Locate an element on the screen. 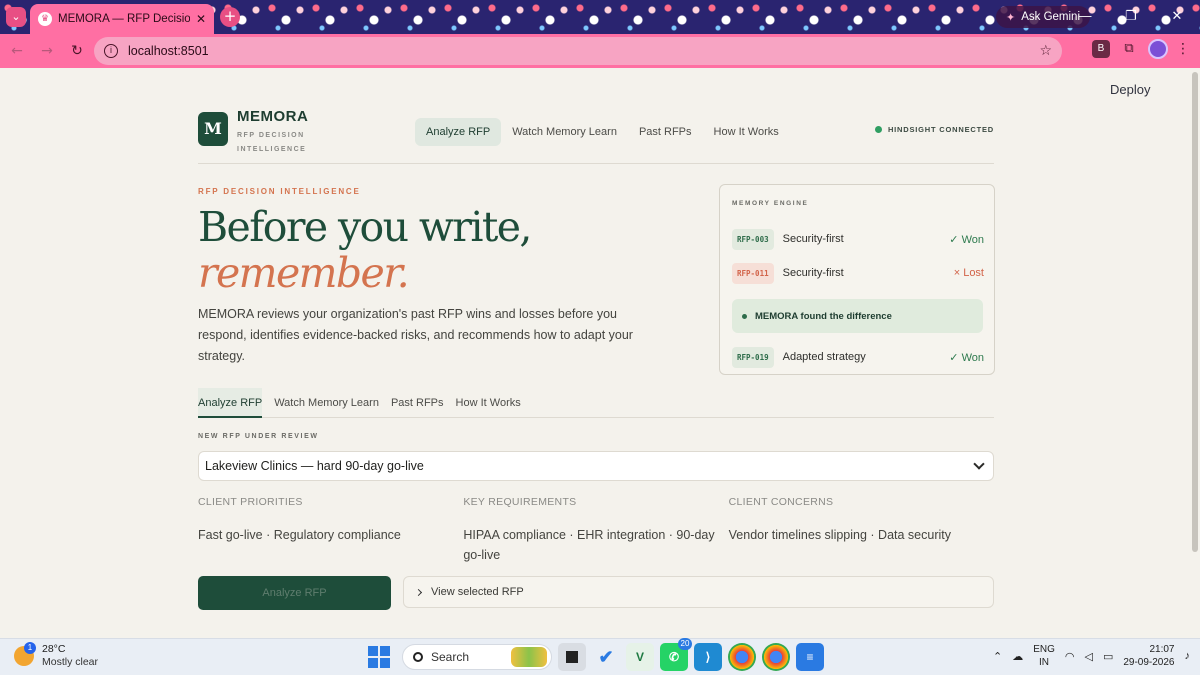  nav-past-rfps: Past RFPs is located at coordinates (665, 132).